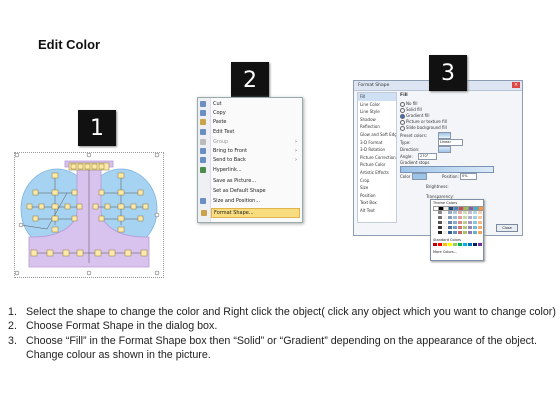 This screenshot has height=420, width=560. I want to click on category-item: Shadow, so click(377, 120).